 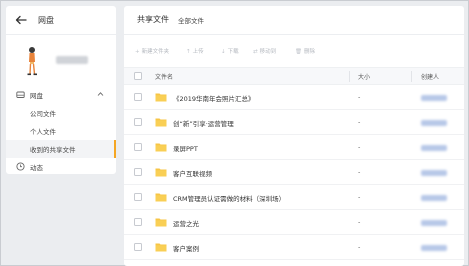 What do you see at coordinates (309, 52) in the screenshot?
I see `delete-label: 删除` at bounding box center [309, 52].